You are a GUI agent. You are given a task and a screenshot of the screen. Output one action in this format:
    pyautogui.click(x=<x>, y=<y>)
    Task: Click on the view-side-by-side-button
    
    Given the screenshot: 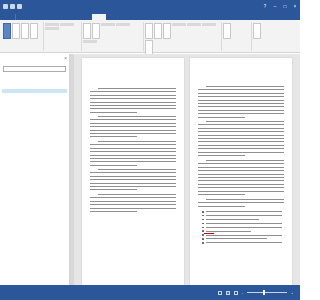 What is the action you would take?
    pyautogui.click(x=179, y=24)
    